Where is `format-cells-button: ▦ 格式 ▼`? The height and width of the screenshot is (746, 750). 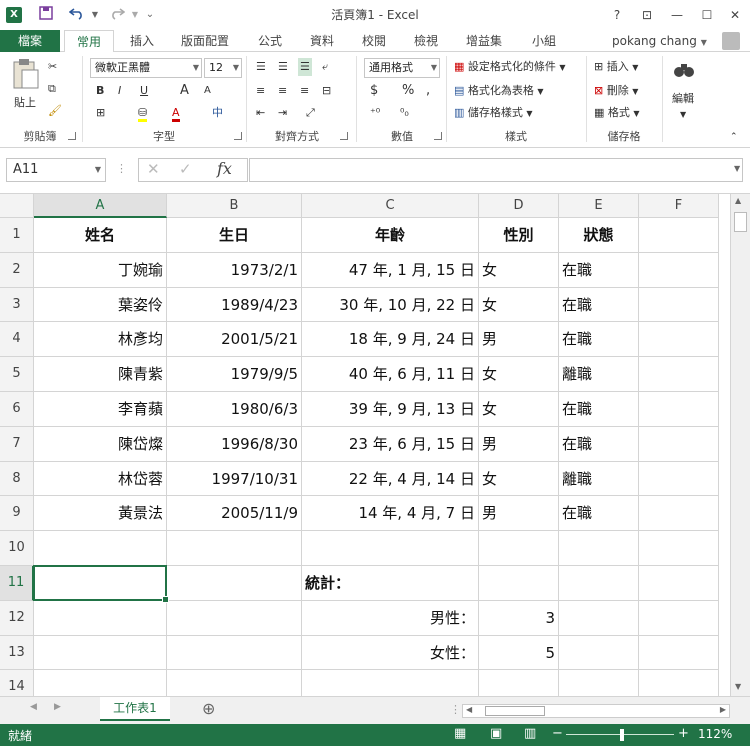 format-cells-button: ▦ 格式 ▼ is located at coordinates (617, 113).